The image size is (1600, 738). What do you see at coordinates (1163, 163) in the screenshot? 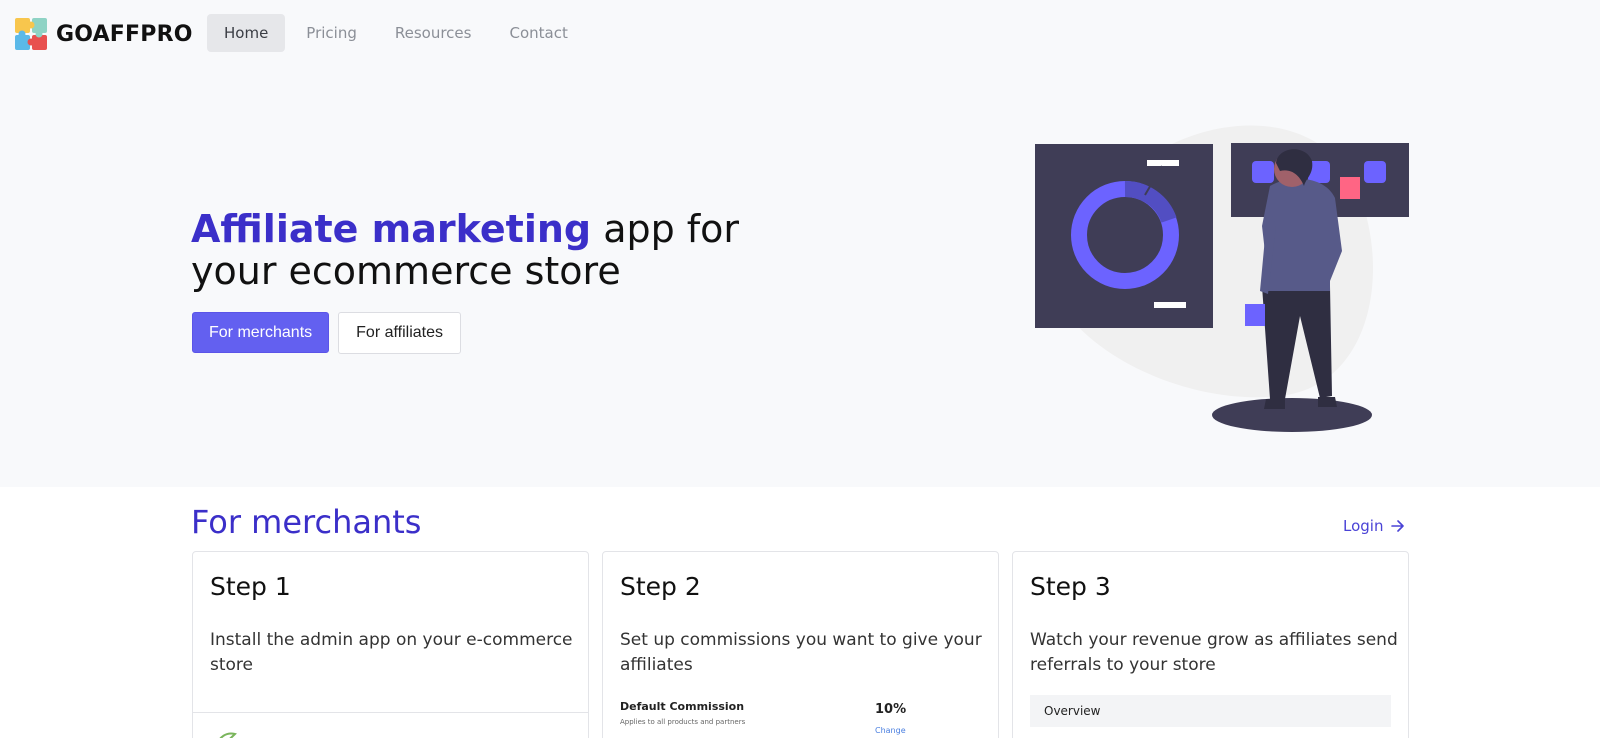
I see `panel-line-top` at bounding box center [1163, 163].